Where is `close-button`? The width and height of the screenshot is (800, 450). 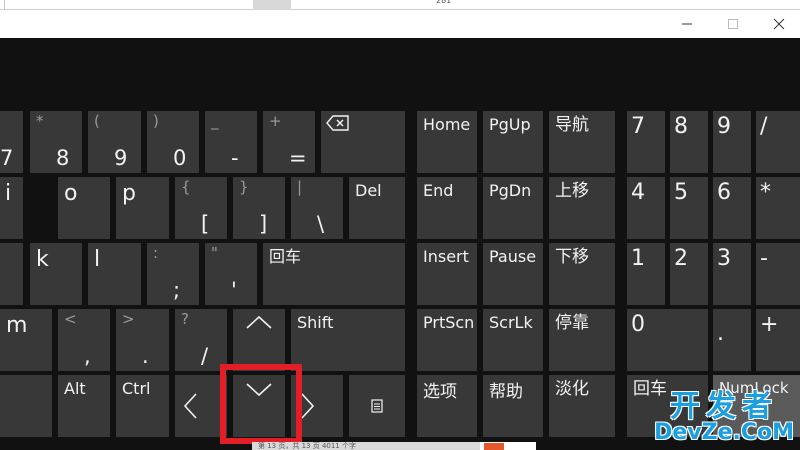
close-button is located at coordinates (778, 24).